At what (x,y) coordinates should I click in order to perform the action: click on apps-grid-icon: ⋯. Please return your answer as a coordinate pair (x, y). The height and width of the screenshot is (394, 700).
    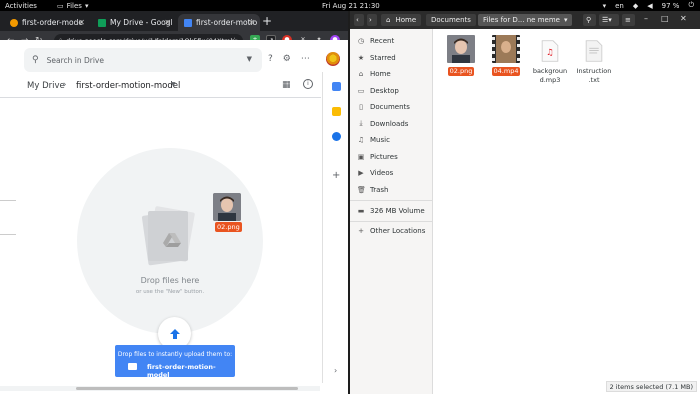
    Looking at the image, I should click on (305, 59).